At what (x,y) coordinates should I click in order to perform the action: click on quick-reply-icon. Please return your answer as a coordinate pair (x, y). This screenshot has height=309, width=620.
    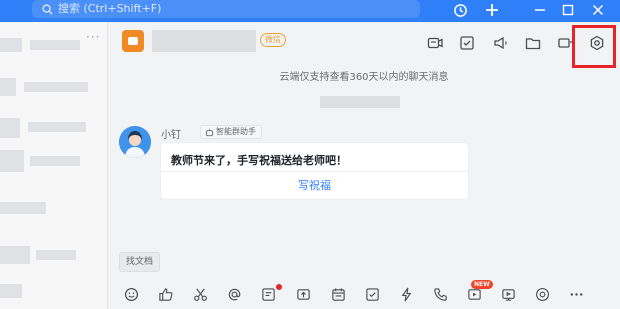
    Looking at the image, I should click on (268, 294).